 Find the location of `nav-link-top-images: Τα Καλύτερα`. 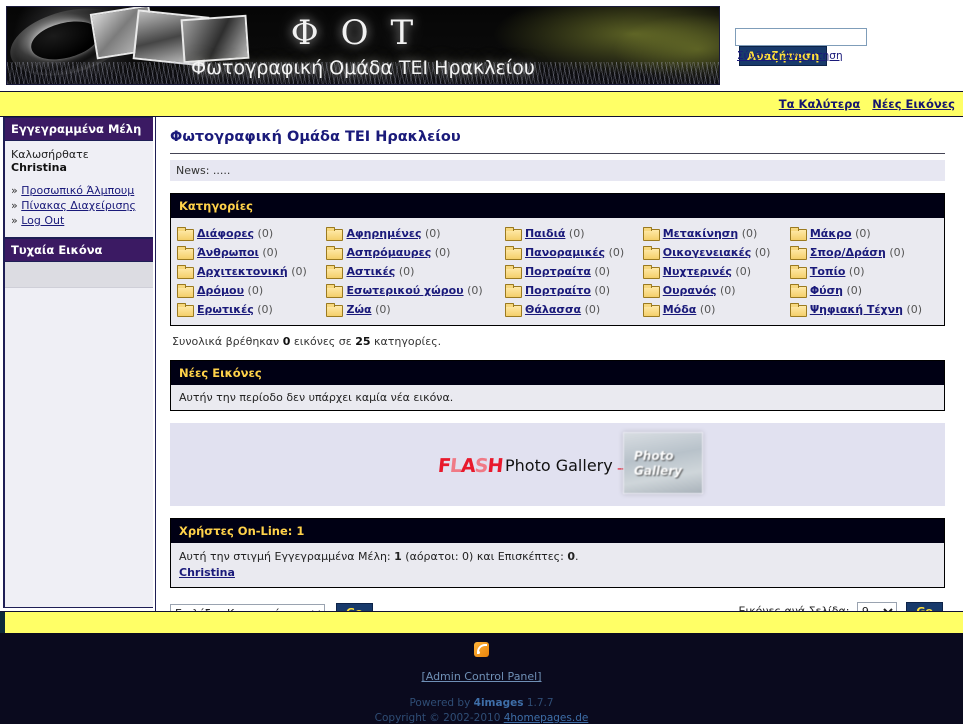

nav-link-top-images: Τα Καλύτερα is located at coordinates (819, 104).